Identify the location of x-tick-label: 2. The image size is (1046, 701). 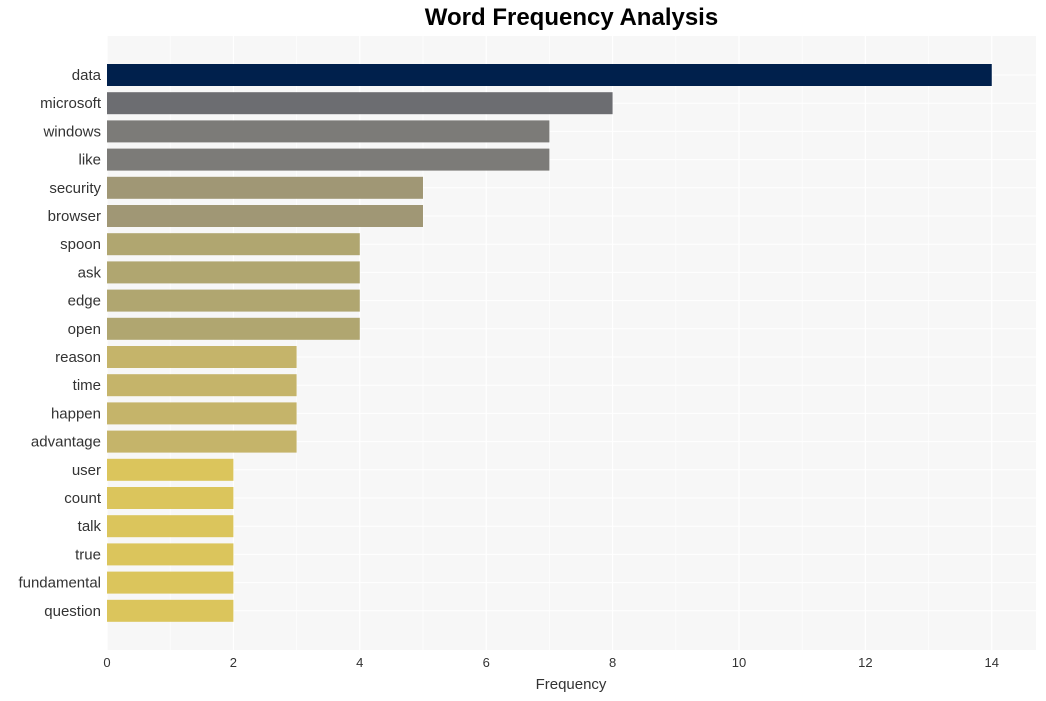
(233, 662).